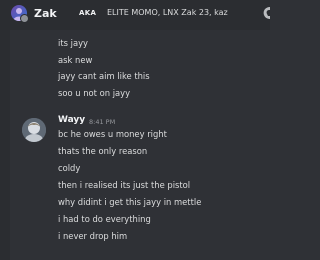 The width and height of the screenshot is (320, 260). I want to click on message-line: thats the only reason, so click(103, 151).